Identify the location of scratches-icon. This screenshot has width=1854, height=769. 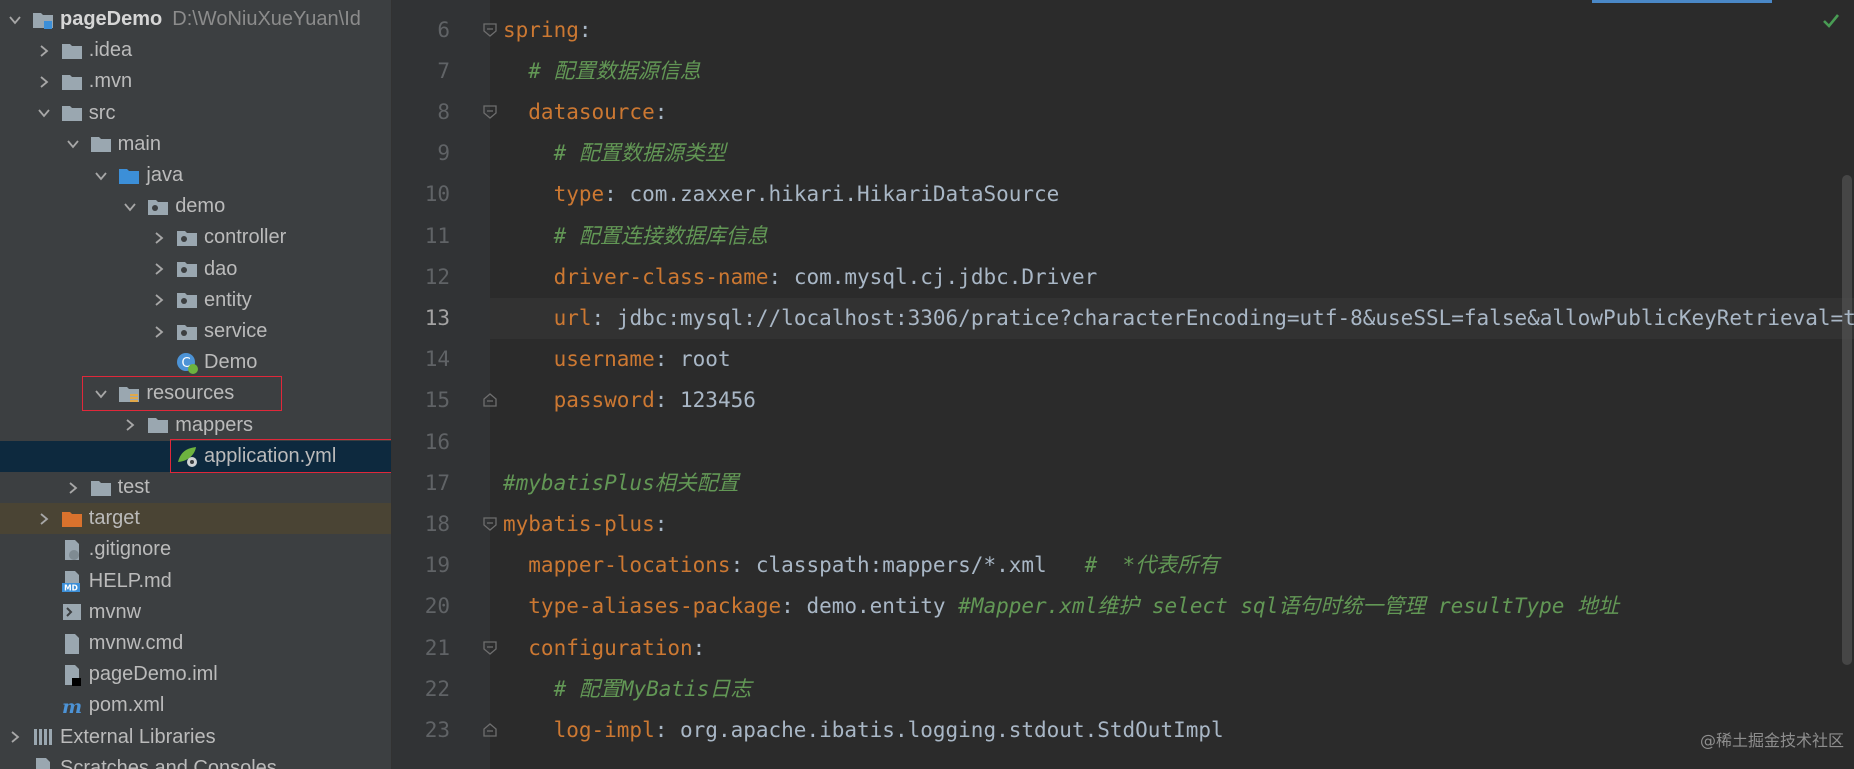
(43, 762).